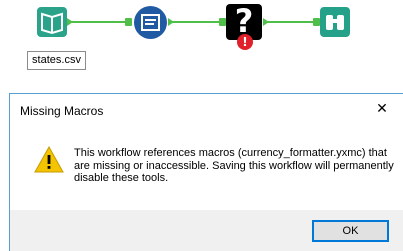  I want to click on ok-button: OK, so click(350, 231).